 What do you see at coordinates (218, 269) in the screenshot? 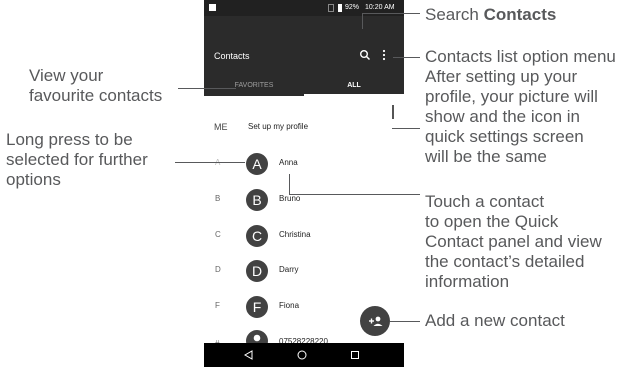
I see `section-letter: D` at bounding box center [218, 269].